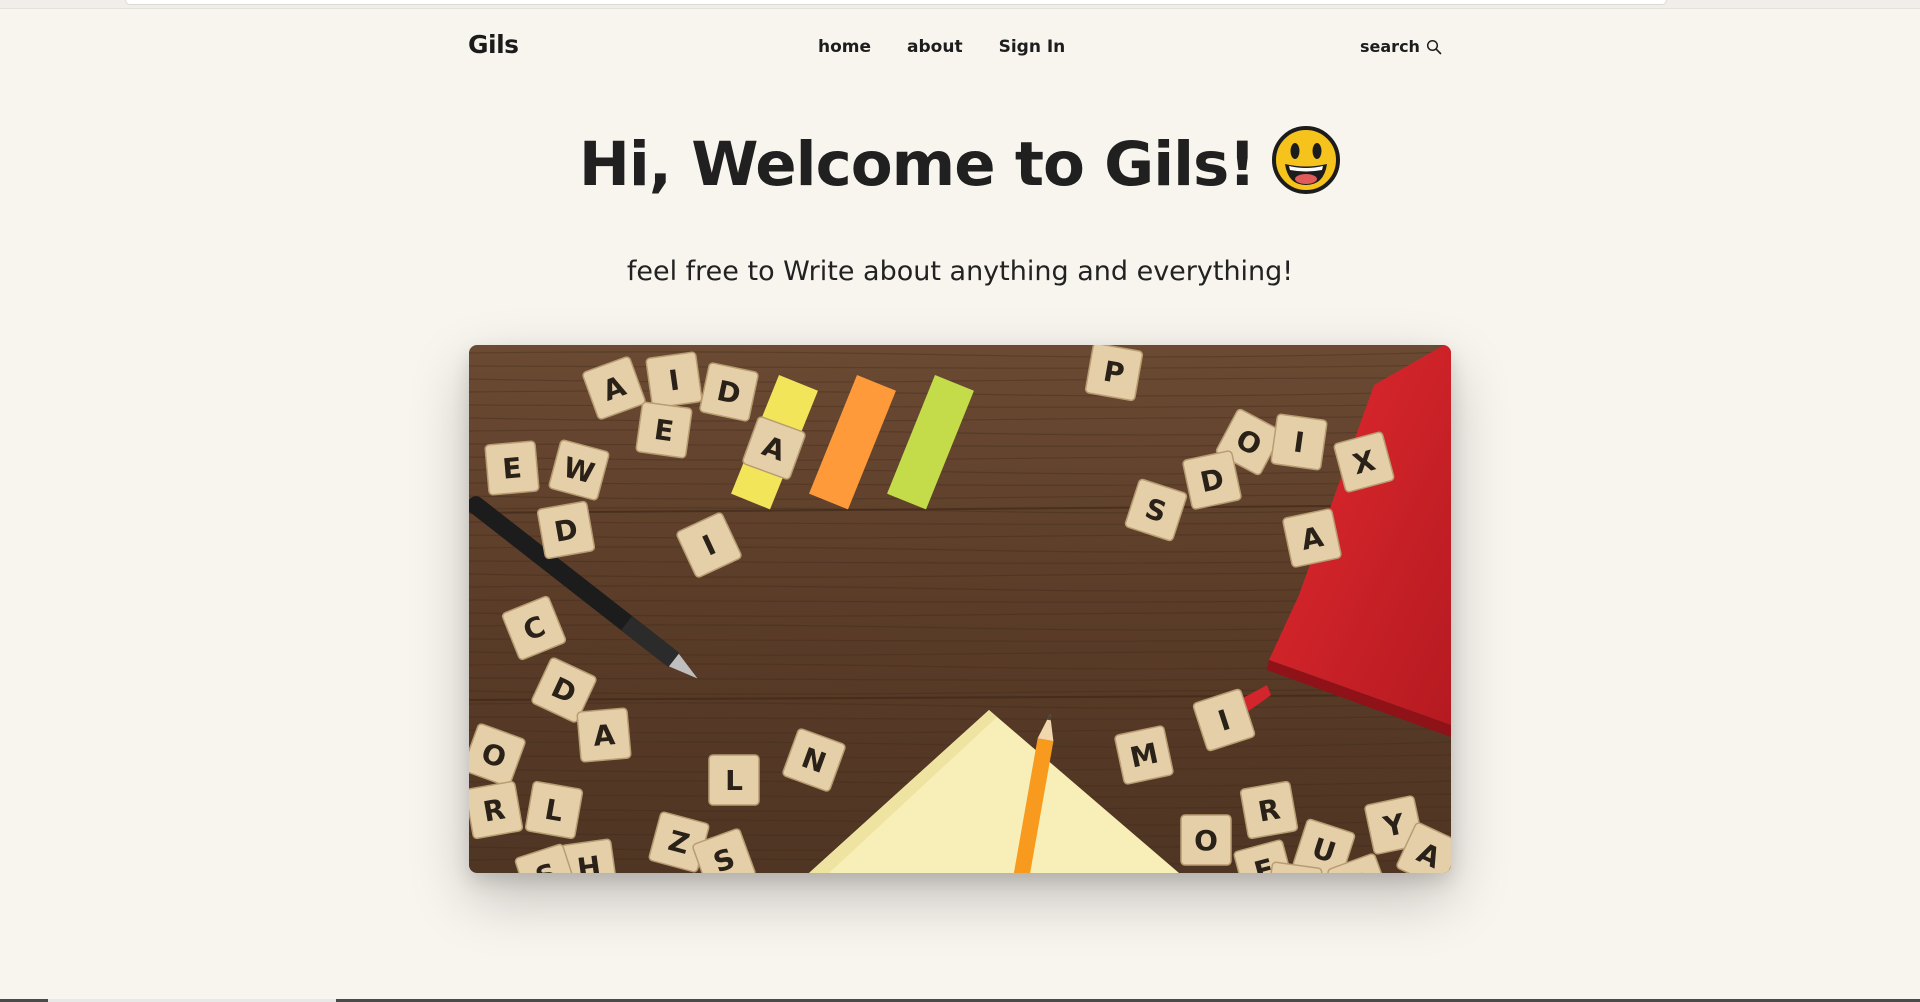  I want to click on nav-links: home about Sign In, so click(941, 47).